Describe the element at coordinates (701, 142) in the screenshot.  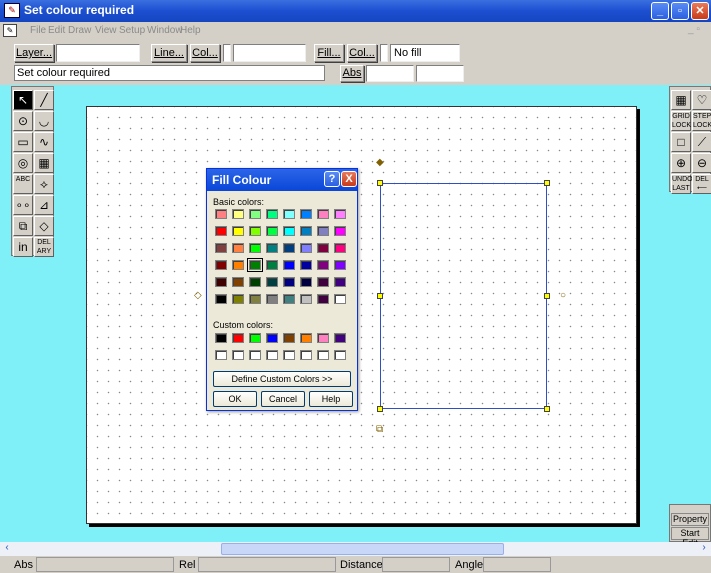
I see `right-tool-2-1: ⟋` at that location.